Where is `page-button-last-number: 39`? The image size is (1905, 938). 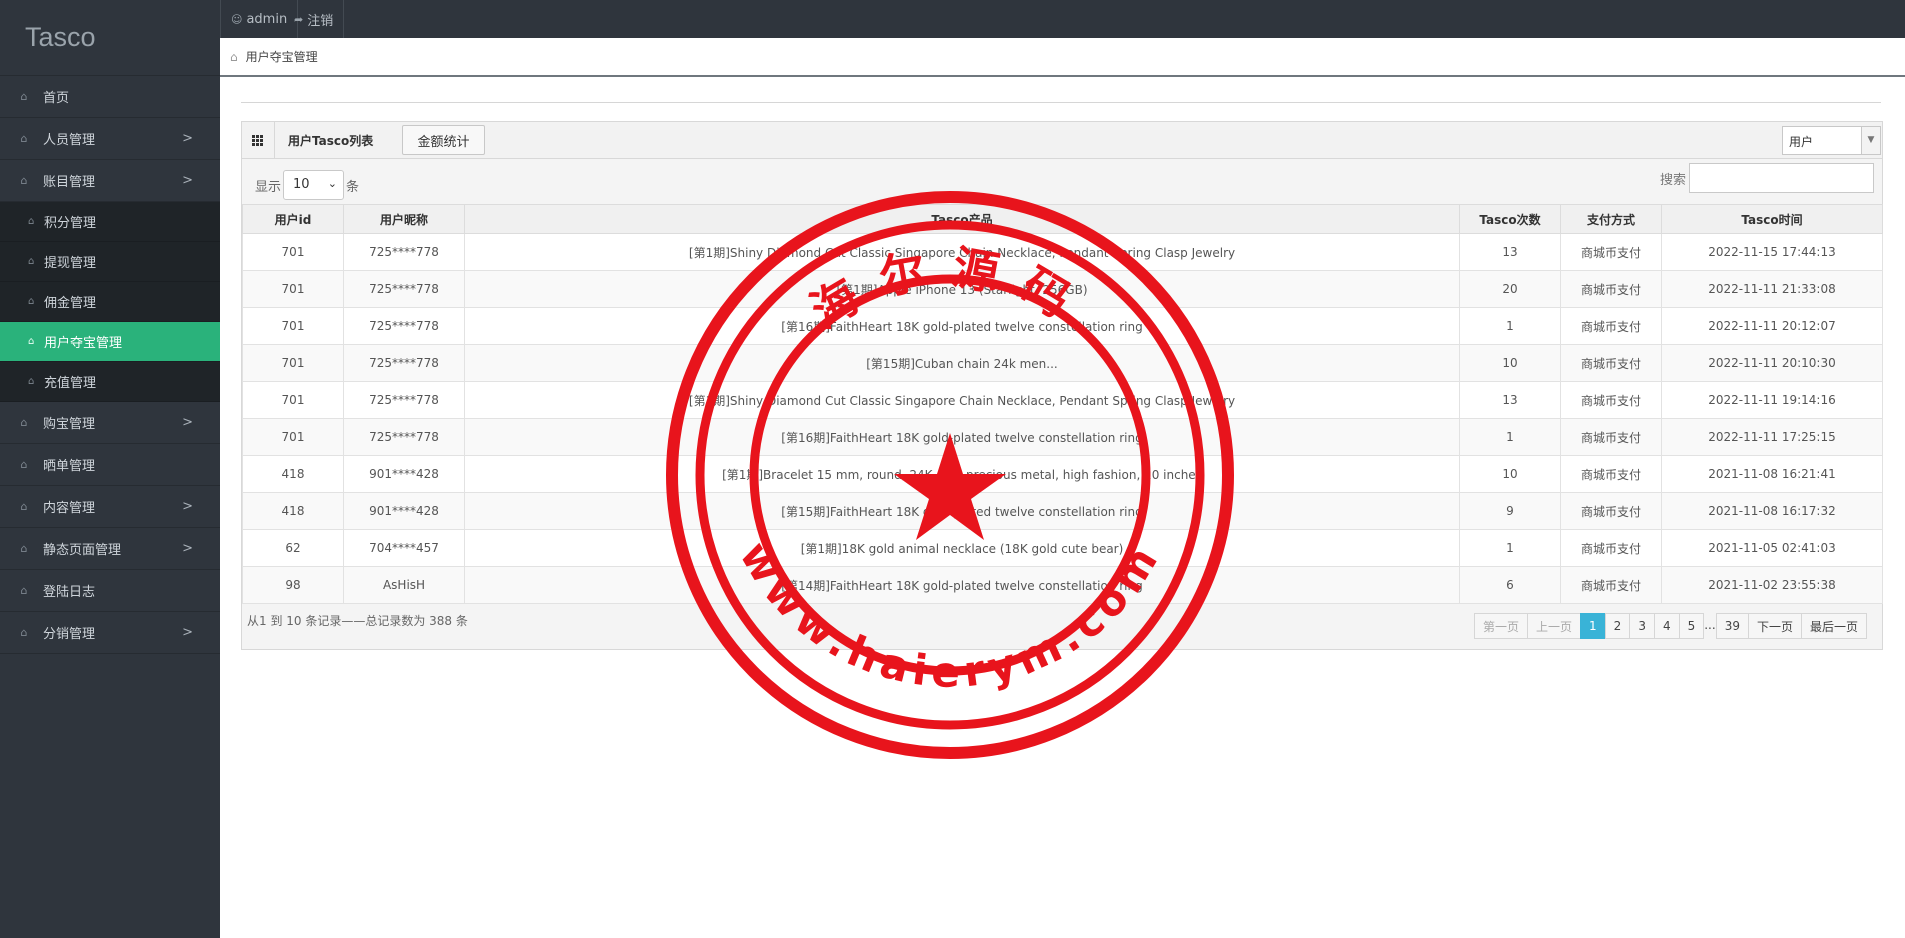
page-button-last-number: 39 is located at coordinates (1732, 626).